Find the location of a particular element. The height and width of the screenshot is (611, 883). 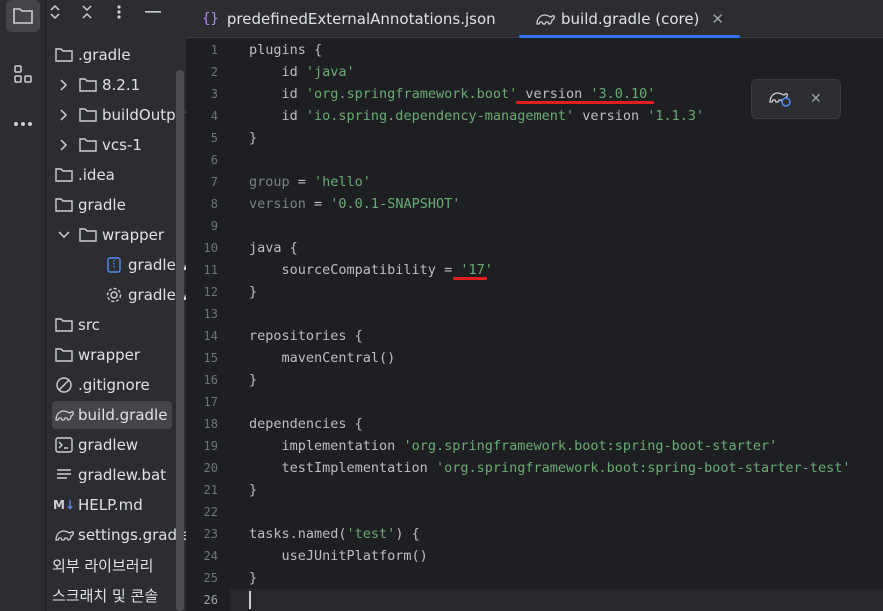

line-number: 15 is located at coordinates (210, 358).